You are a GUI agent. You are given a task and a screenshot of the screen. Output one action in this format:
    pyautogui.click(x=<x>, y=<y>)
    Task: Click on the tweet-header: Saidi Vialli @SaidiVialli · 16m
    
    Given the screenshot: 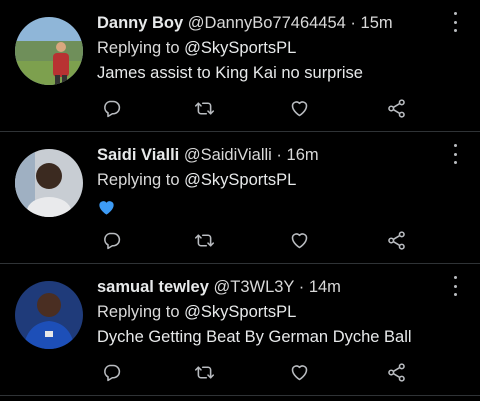 What is the action you would take?
    pyautogui.click(x=268, y=155)
    